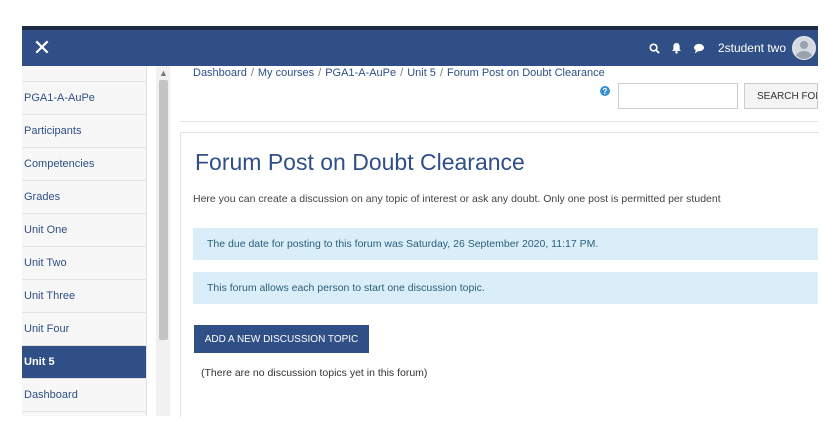 The height and width of the screenshot is (421, 825). Describe the element at coordinates (605, 91) in the screenshot. I see `help-icon: ?` at that location.